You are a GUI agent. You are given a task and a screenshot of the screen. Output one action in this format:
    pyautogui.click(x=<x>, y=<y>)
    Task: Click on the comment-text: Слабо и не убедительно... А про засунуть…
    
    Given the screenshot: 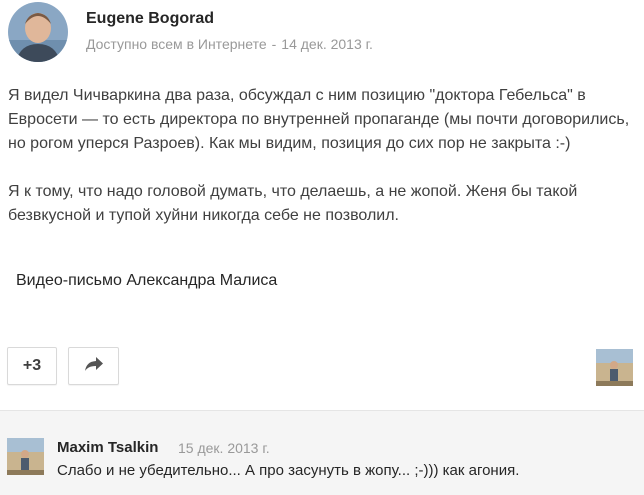 What is the action you would take?
    pyautogui.click(x=288, y=470)
    